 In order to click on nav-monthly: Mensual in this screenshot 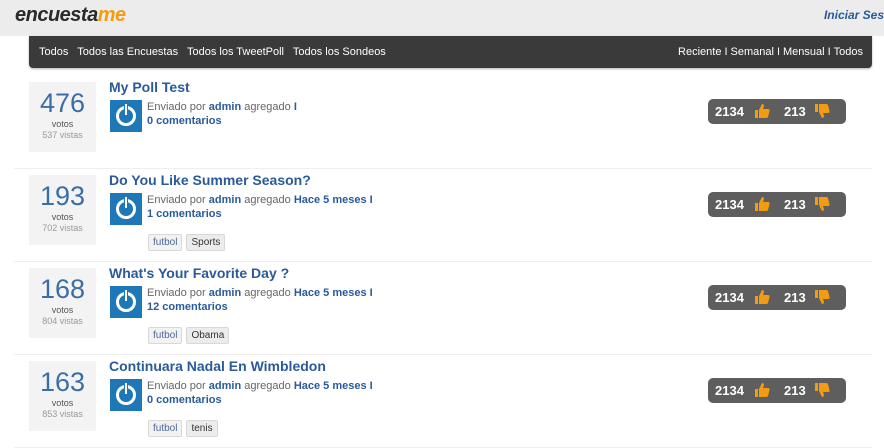, I will do `click(804, 52)`.